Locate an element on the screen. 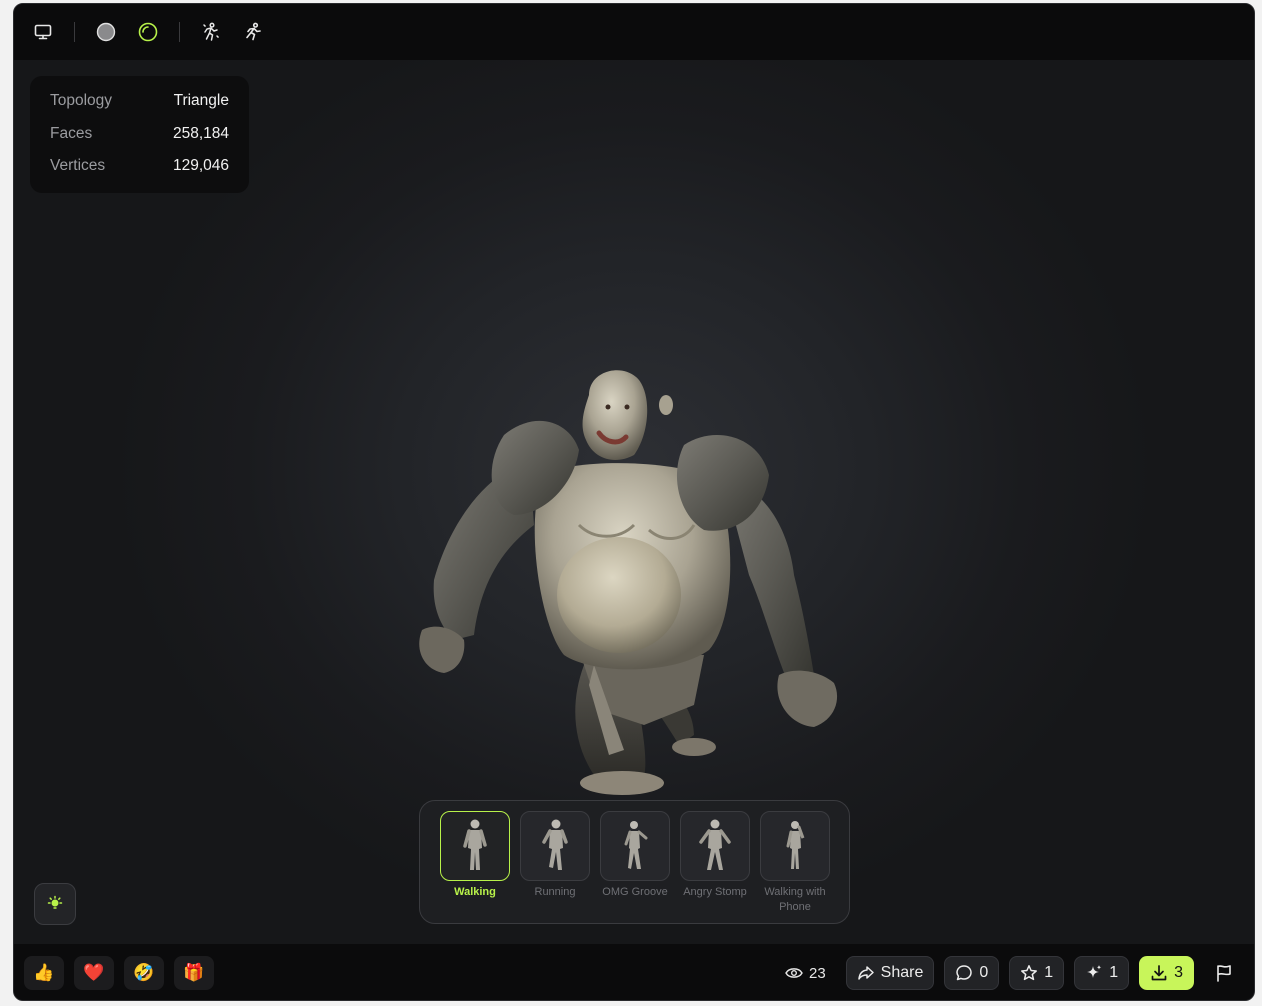  view-count: 23 is located at coordinates (805, 973).